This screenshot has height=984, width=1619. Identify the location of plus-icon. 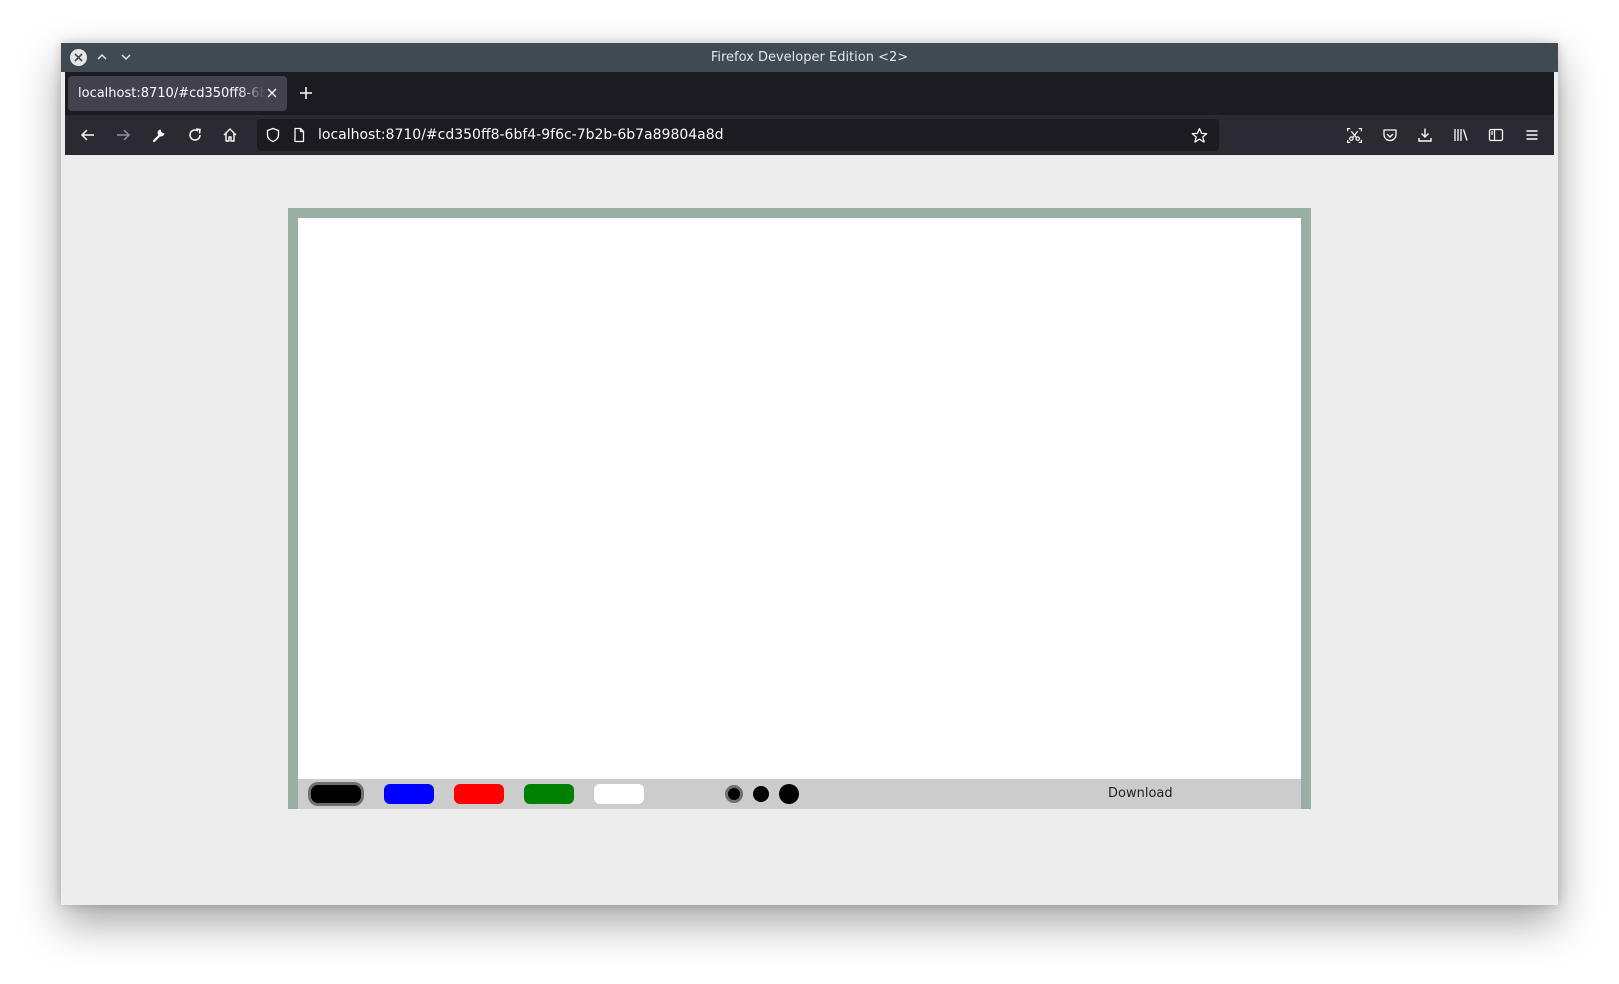
(306, 93).